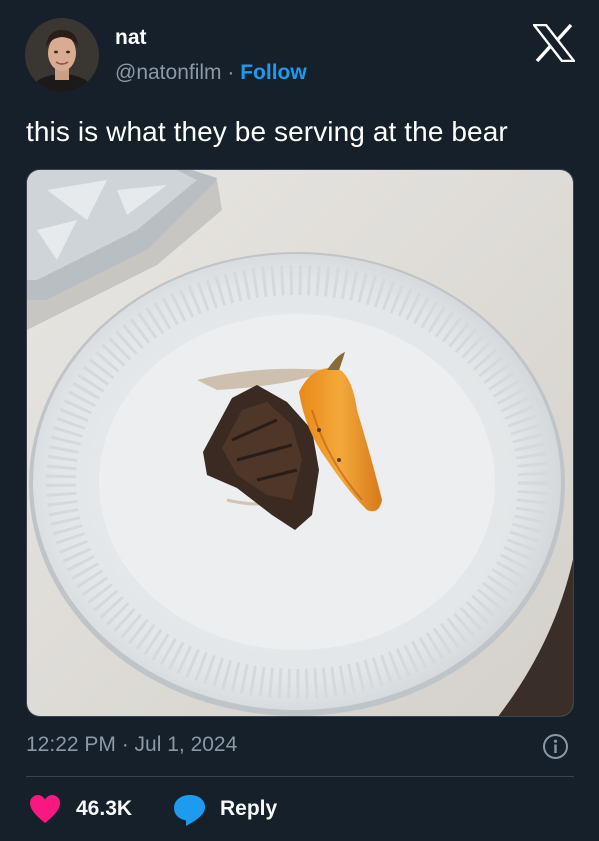 The height and width of the screenshot is (841, 599). I want to click on info-icon, so click(555, 746).